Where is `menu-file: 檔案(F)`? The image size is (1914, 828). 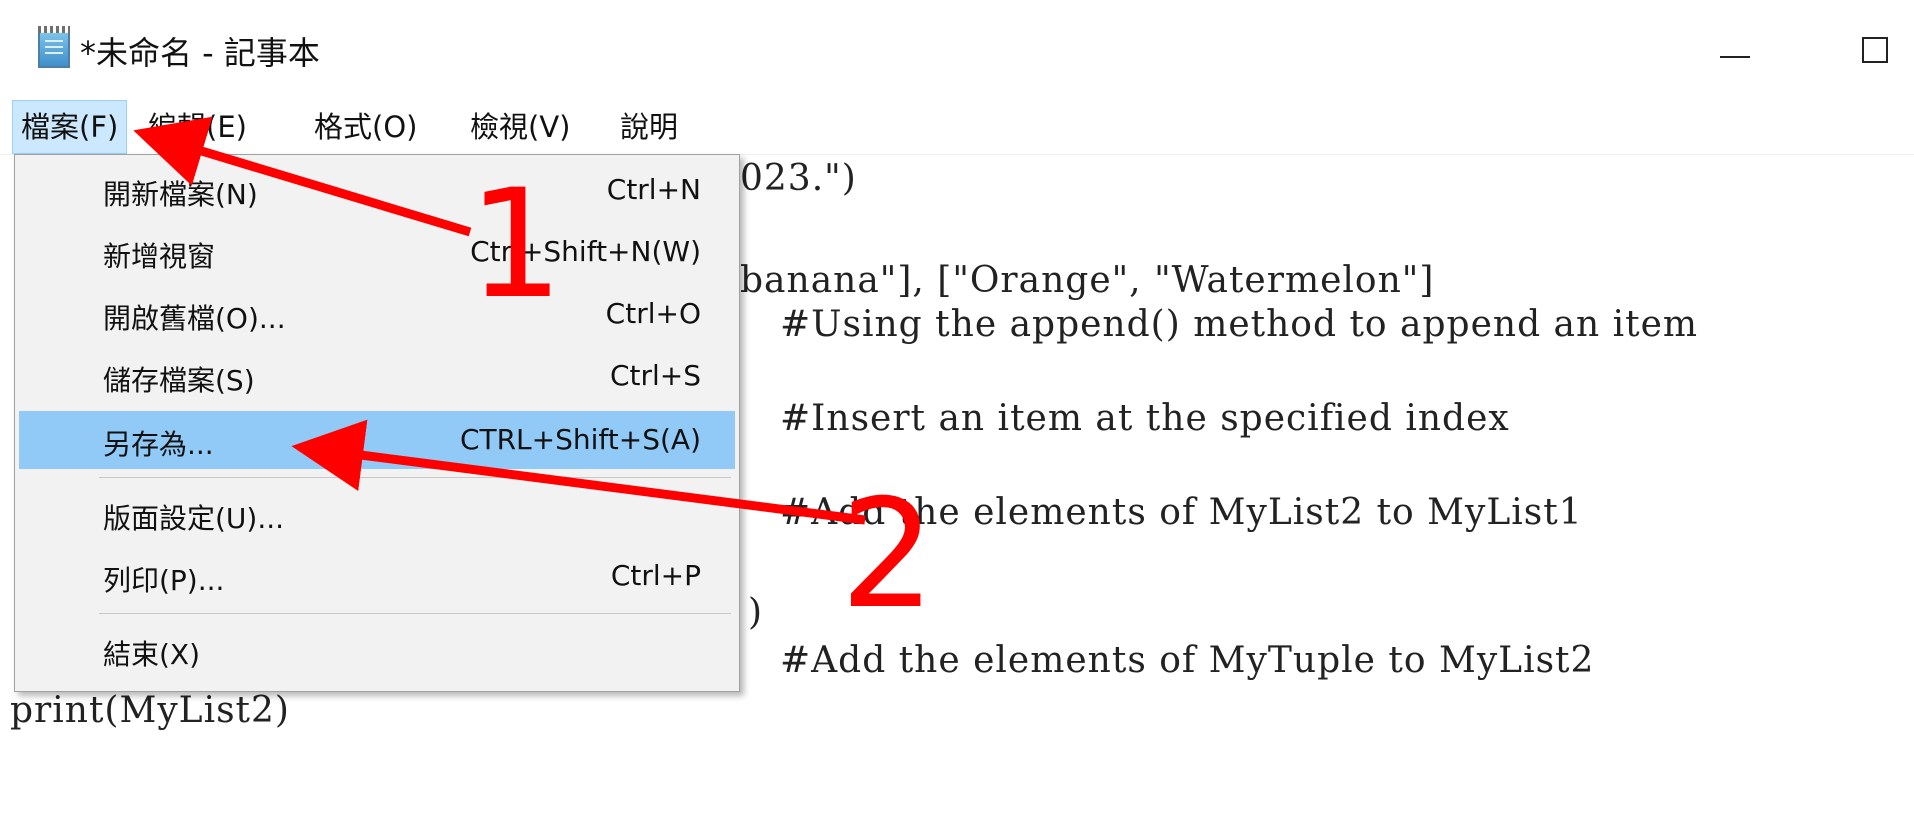 menu-file: 檔案(F) is located at coordinates (70, 127).